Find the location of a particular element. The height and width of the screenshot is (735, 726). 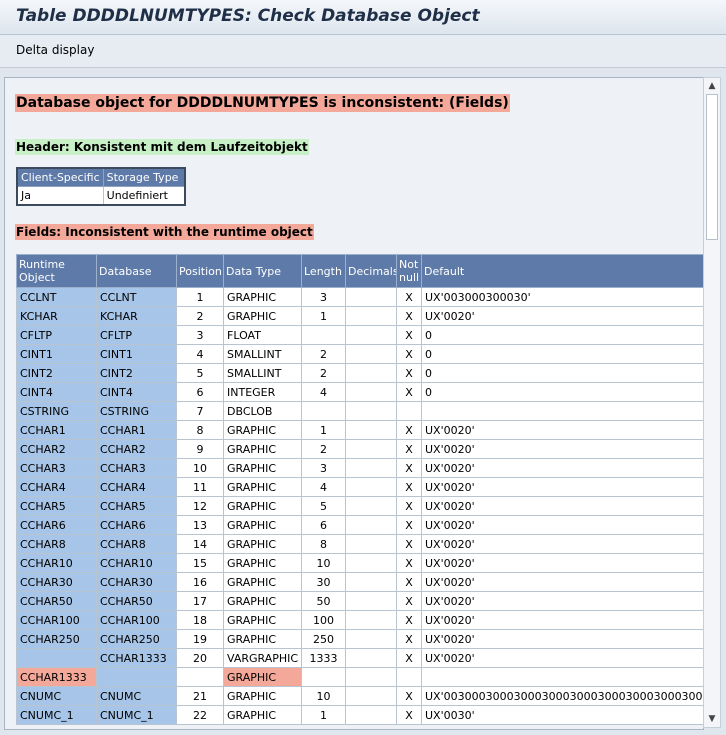

column-position: Position is located at coordinates (200, 271).